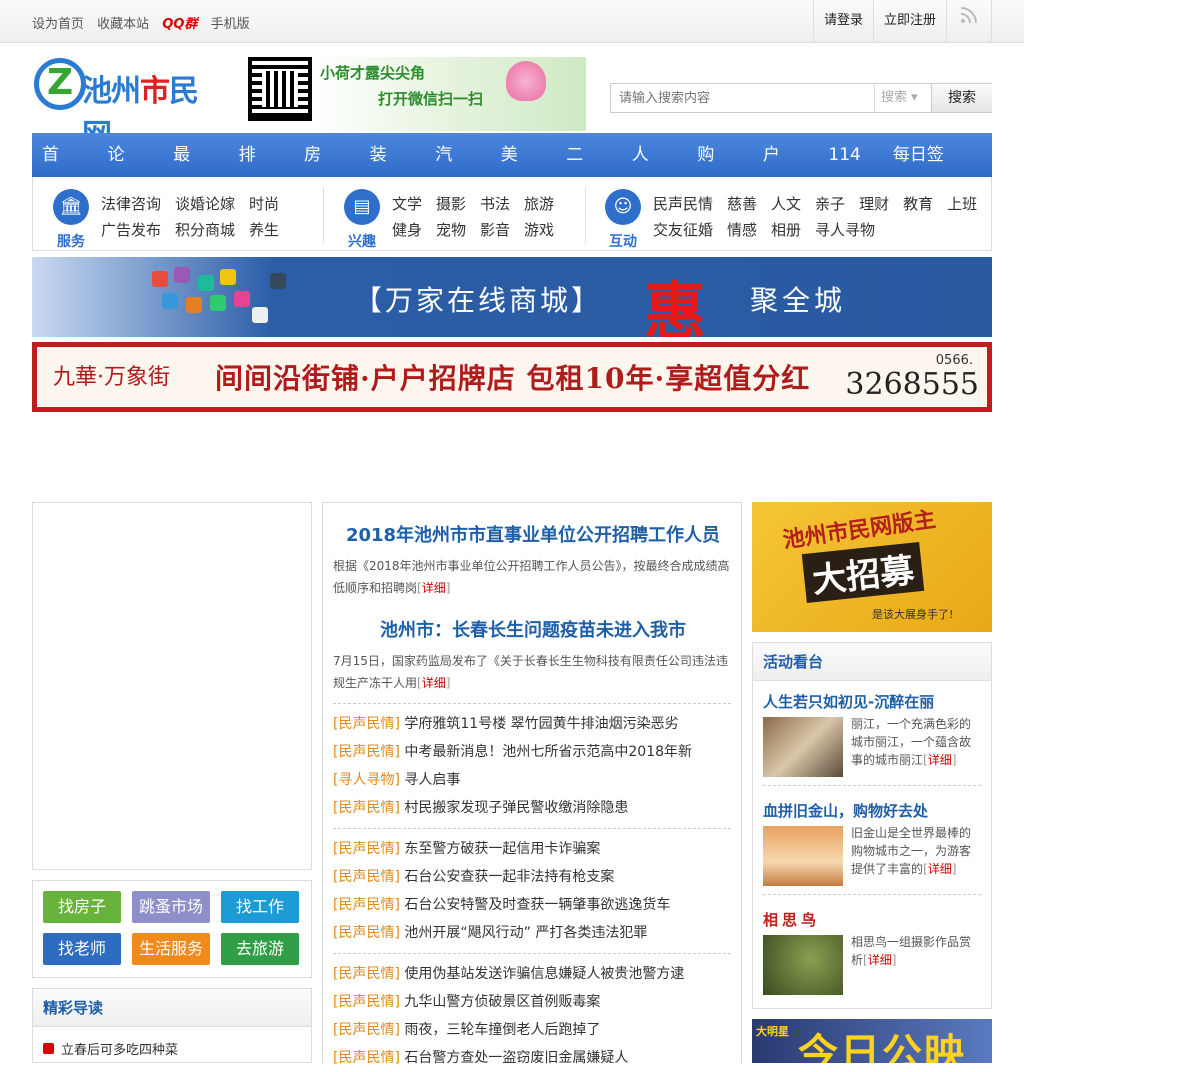 The height and width of the screenshot is (1072, 1200). Describe the element at coordinates (387, 171) in the screenshot. I see `nav-decoration: 装修` at that location.